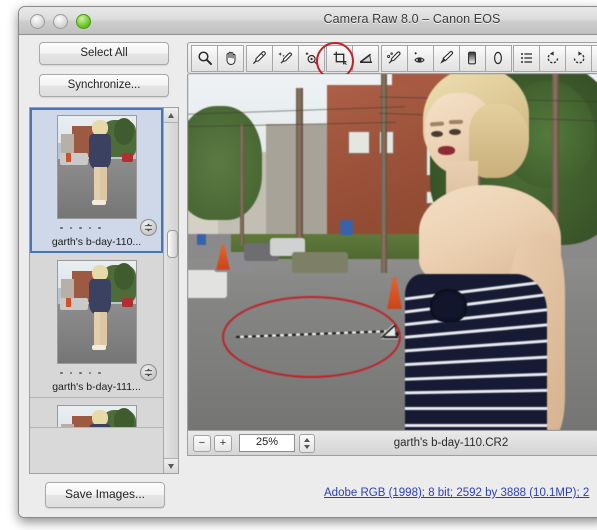 The height and width of the screenshot is (530, 597). What do you see at coordinates (412, 19) in the screenshot?
I see `window-title: Camera Raw 8.0 – Canon EOS` at bounding box center [412, 19].